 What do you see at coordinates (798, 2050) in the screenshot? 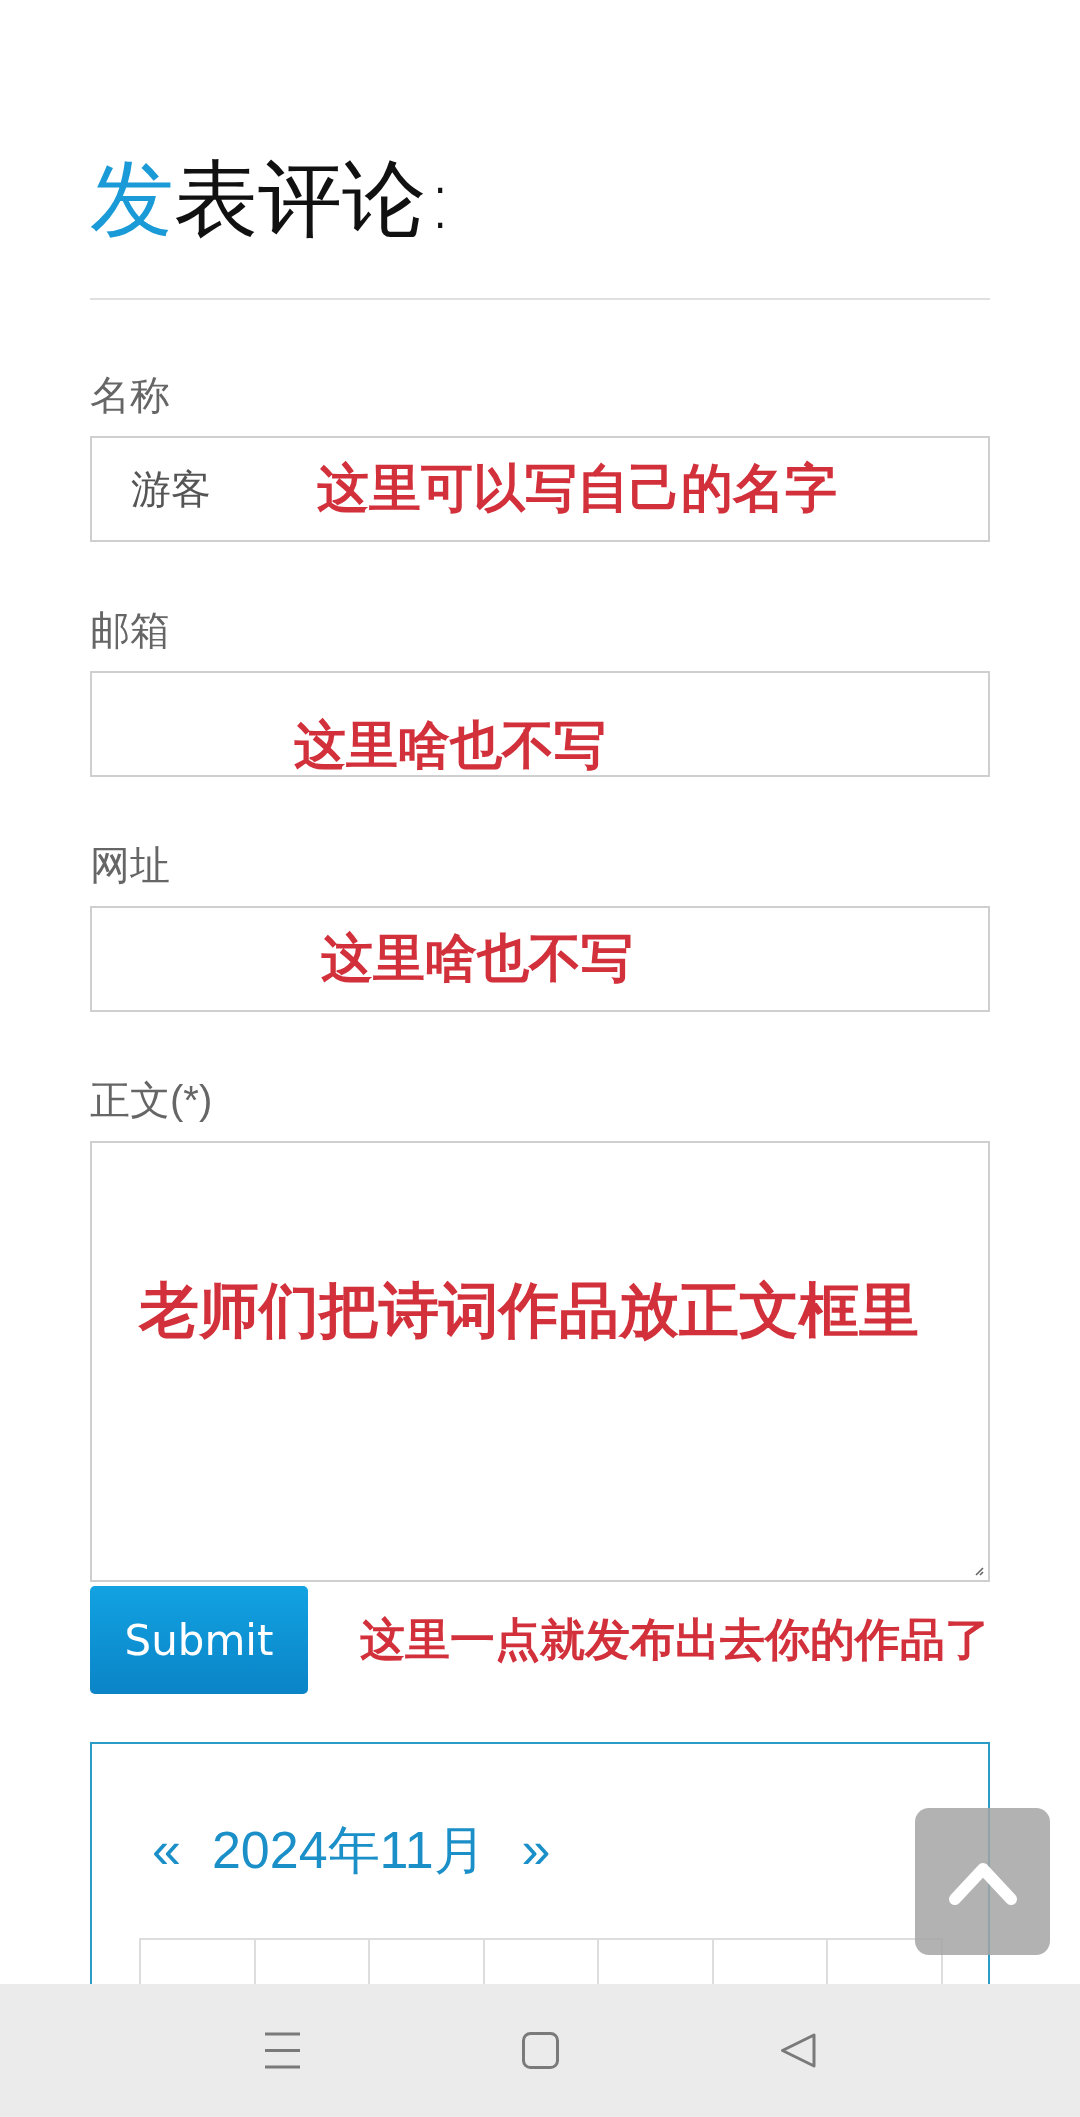
I see `triangle-icon` at bounding box center [798, 2050].